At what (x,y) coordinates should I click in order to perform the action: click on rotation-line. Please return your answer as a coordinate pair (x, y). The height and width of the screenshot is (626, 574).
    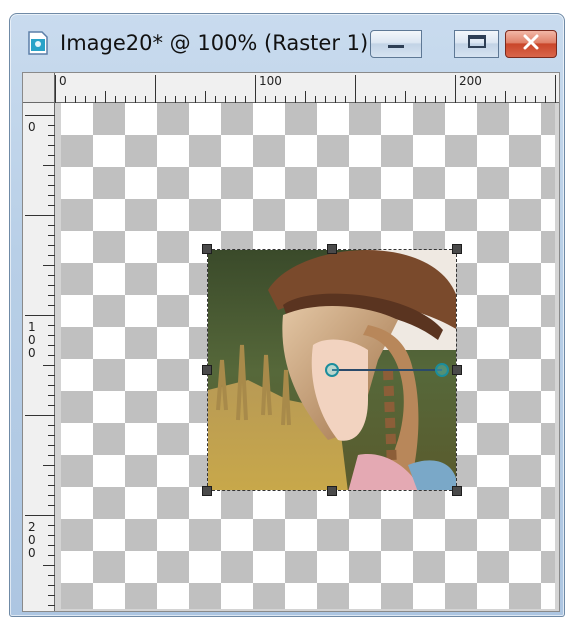
    Looking at the image, I should click on (387, 370).